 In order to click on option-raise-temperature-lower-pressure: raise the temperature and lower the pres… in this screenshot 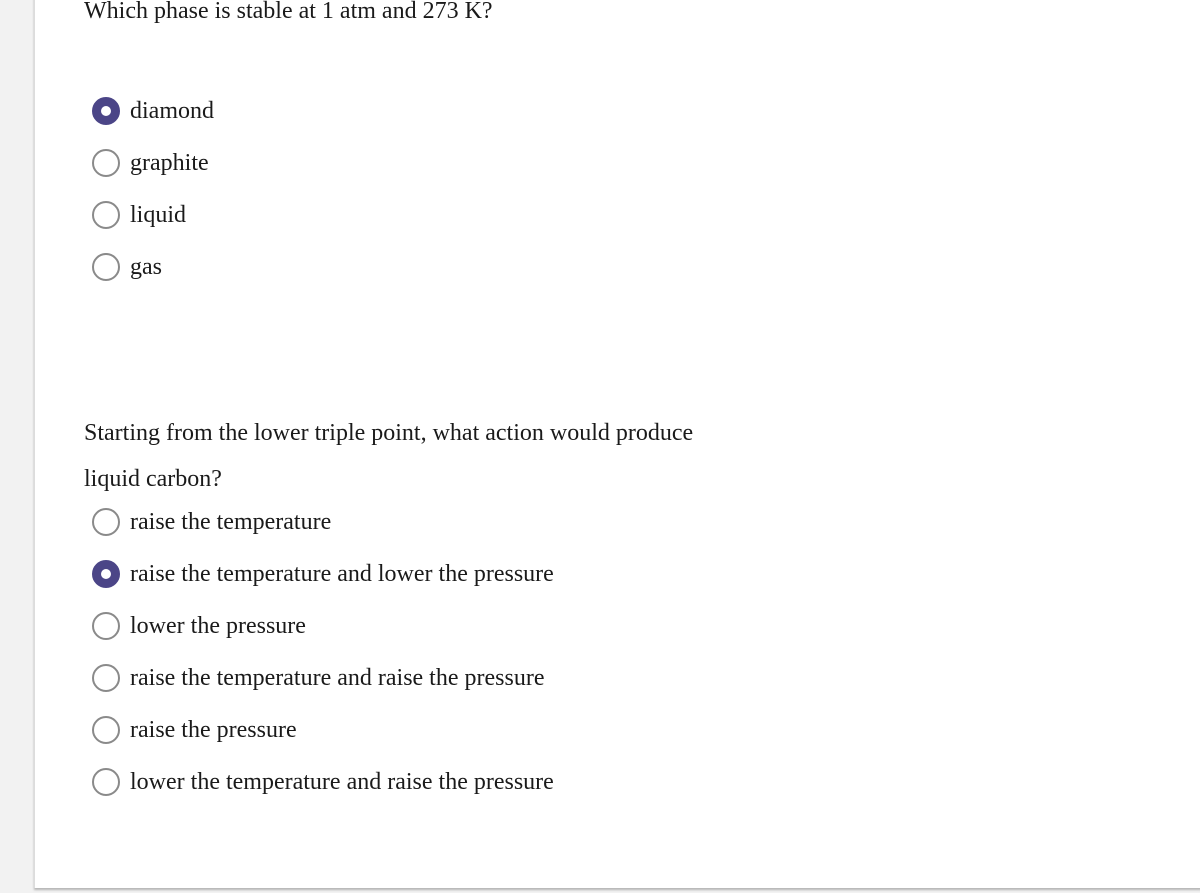, I will do `click(404, 574)`.